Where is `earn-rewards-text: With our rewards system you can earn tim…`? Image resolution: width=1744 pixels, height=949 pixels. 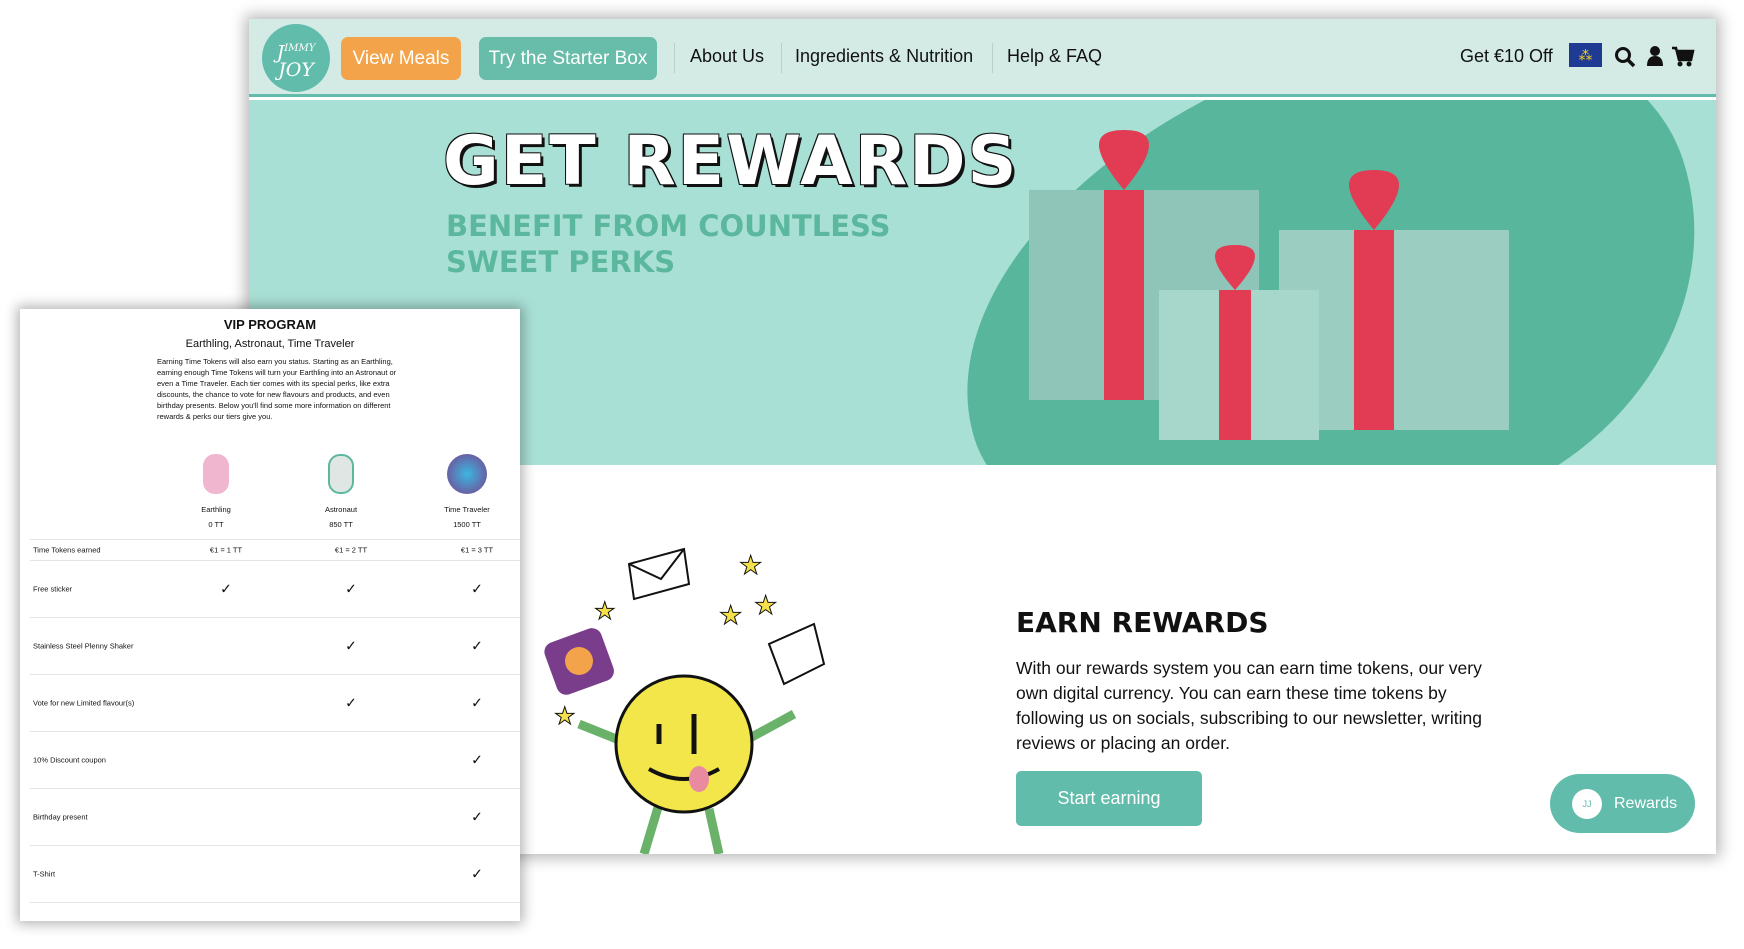 earn-rewards-text: With our rewards system you can earn tim… is located at coordinates (1249, 705).